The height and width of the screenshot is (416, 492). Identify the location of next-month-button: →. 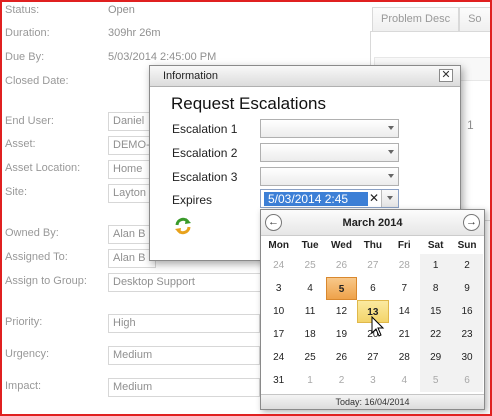
(471, 222).